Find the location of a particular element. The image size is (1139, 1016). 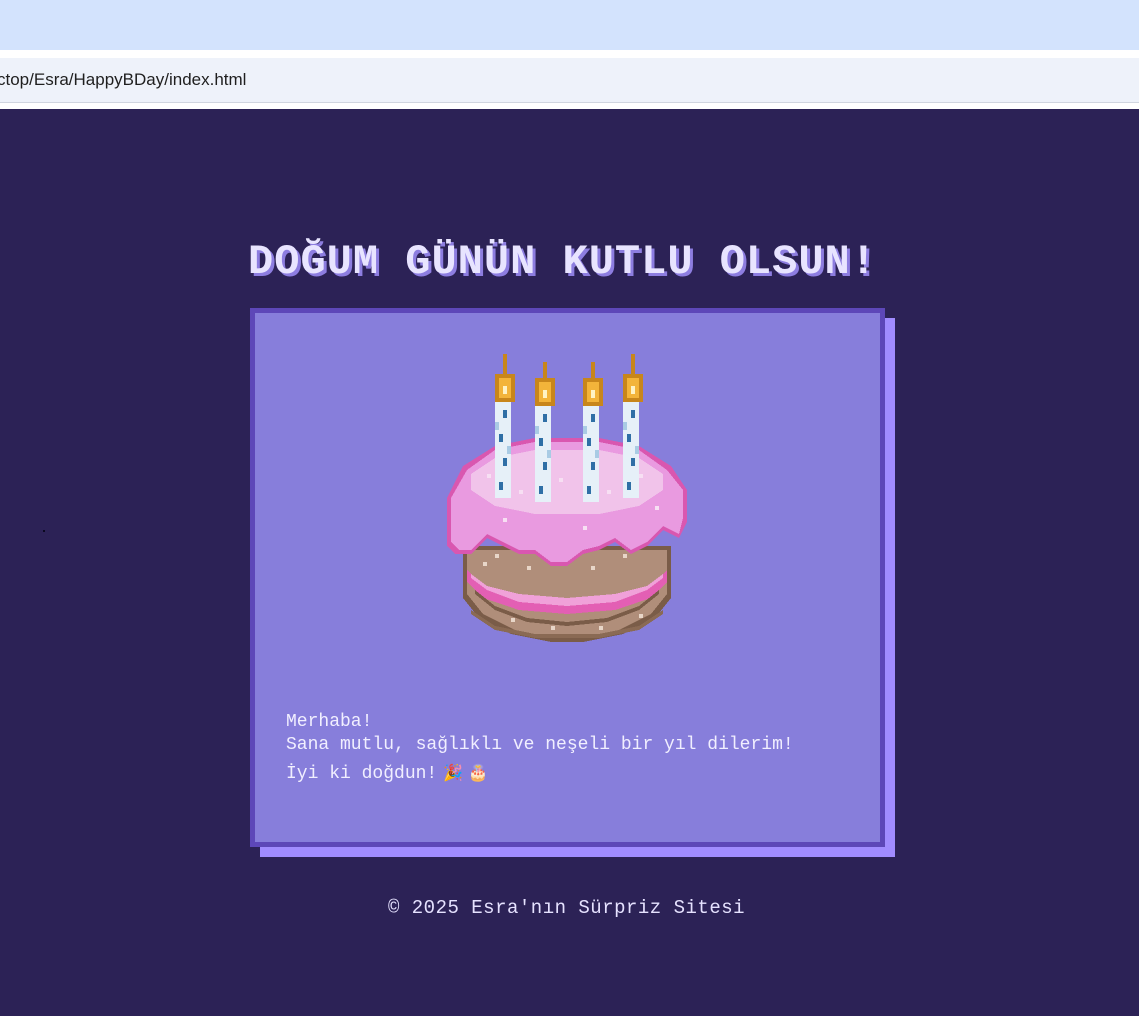

page-footer: © 2025 Esra'nın Sürpriz Sitesi is located at coordinates (566, 908).